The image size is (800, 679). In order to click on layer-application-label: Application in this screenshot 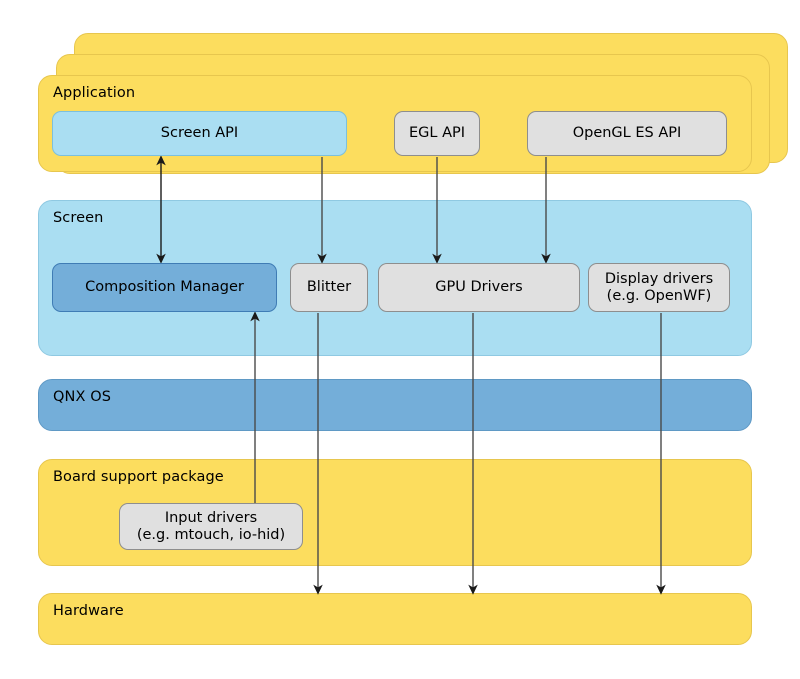, I will do `click(94, 93)`.